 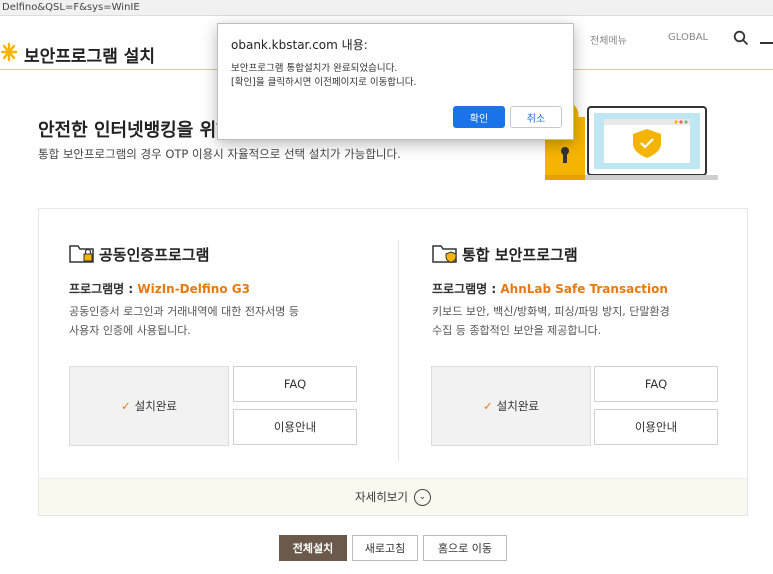 I want to click on left-status-label: 설치완료, so click(x=155, y=406).